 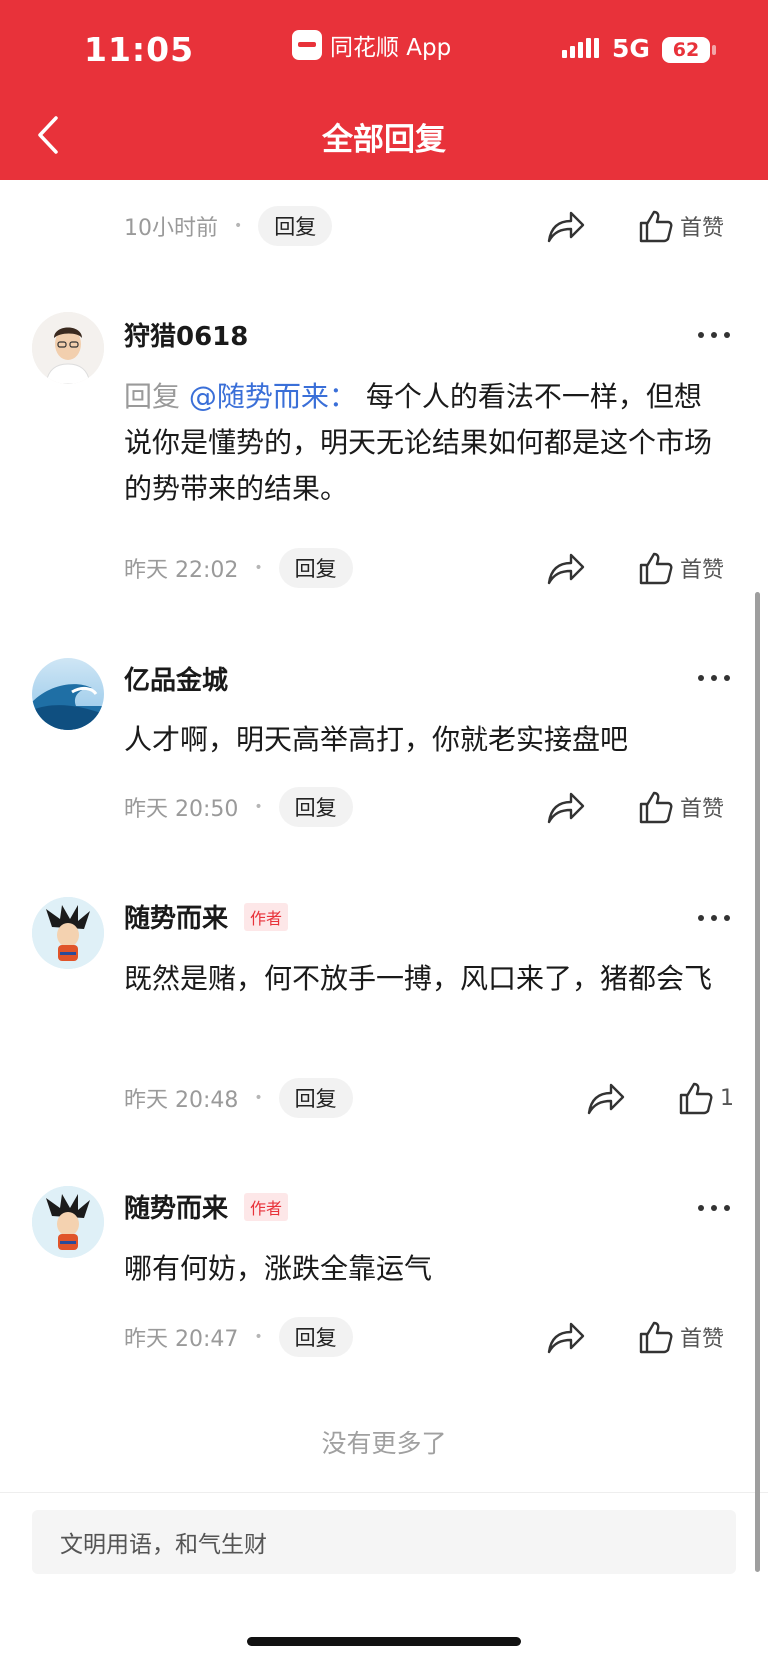 I want to click on comment-time: 昨天 20:50, so click(x=181, y=809).